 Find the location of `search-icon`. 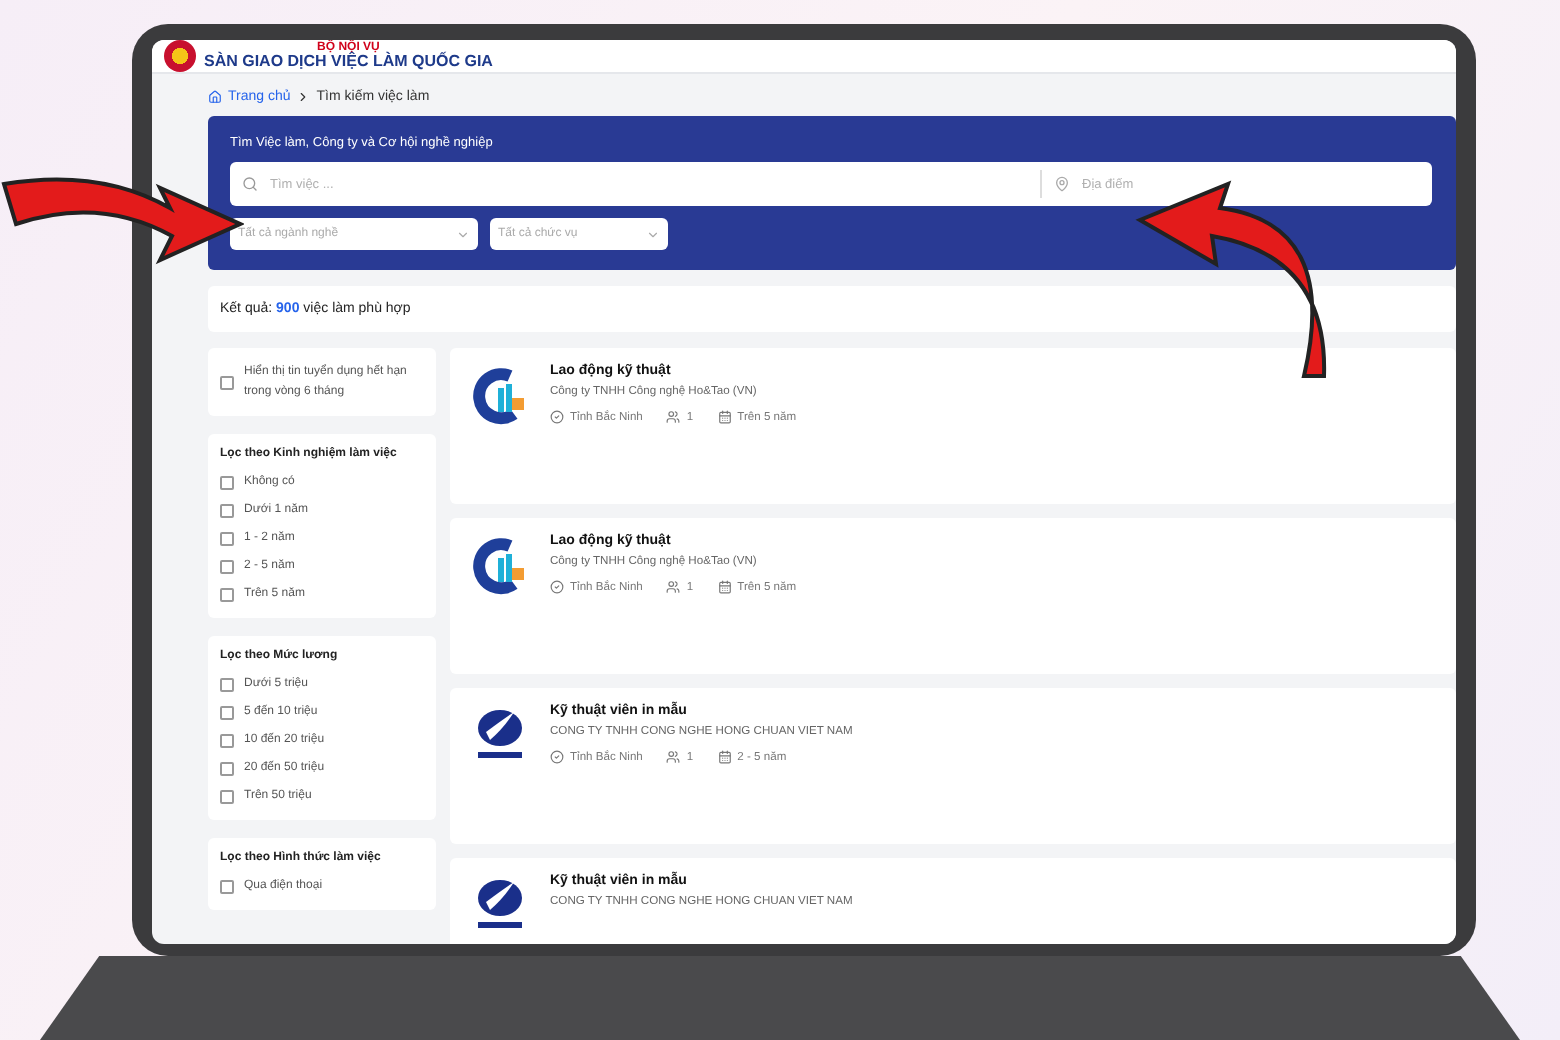

search-icon is located at coordinates (250, 184).